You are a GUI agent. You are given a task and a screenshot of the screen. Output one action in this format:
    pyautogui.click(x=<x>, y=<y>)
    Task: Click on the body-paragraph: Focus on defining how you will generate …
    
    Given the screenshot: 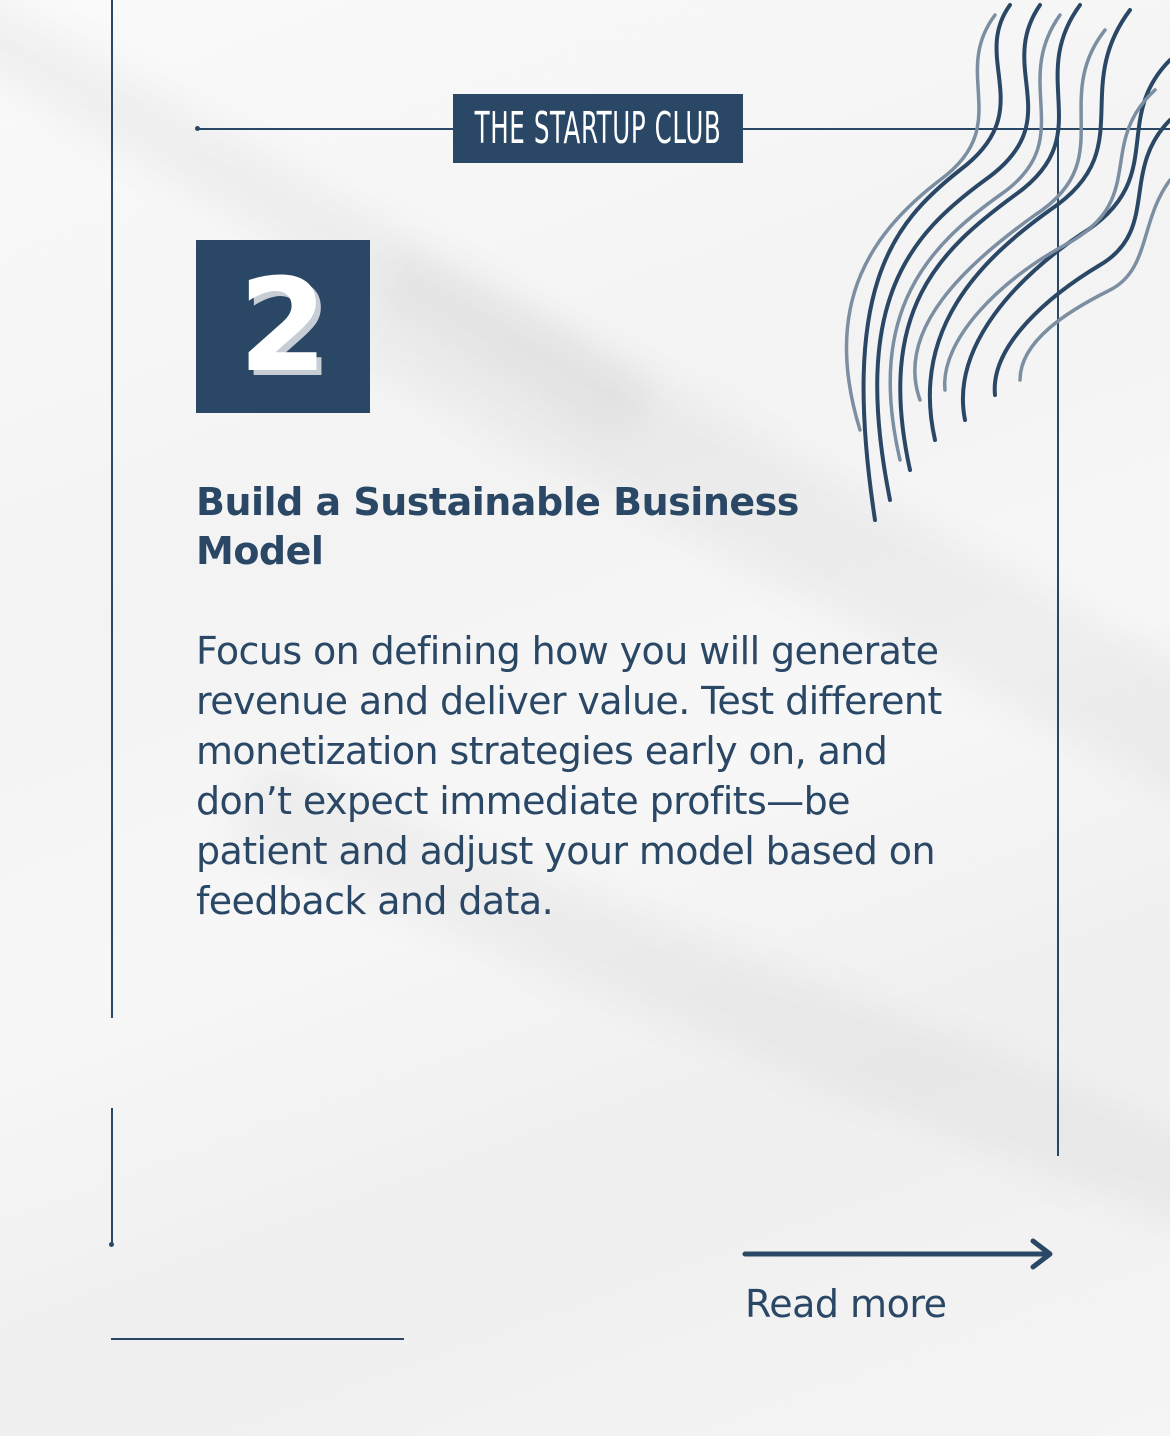 What is the action you would take?
    pyautogui.click(x=569, y=776)
    